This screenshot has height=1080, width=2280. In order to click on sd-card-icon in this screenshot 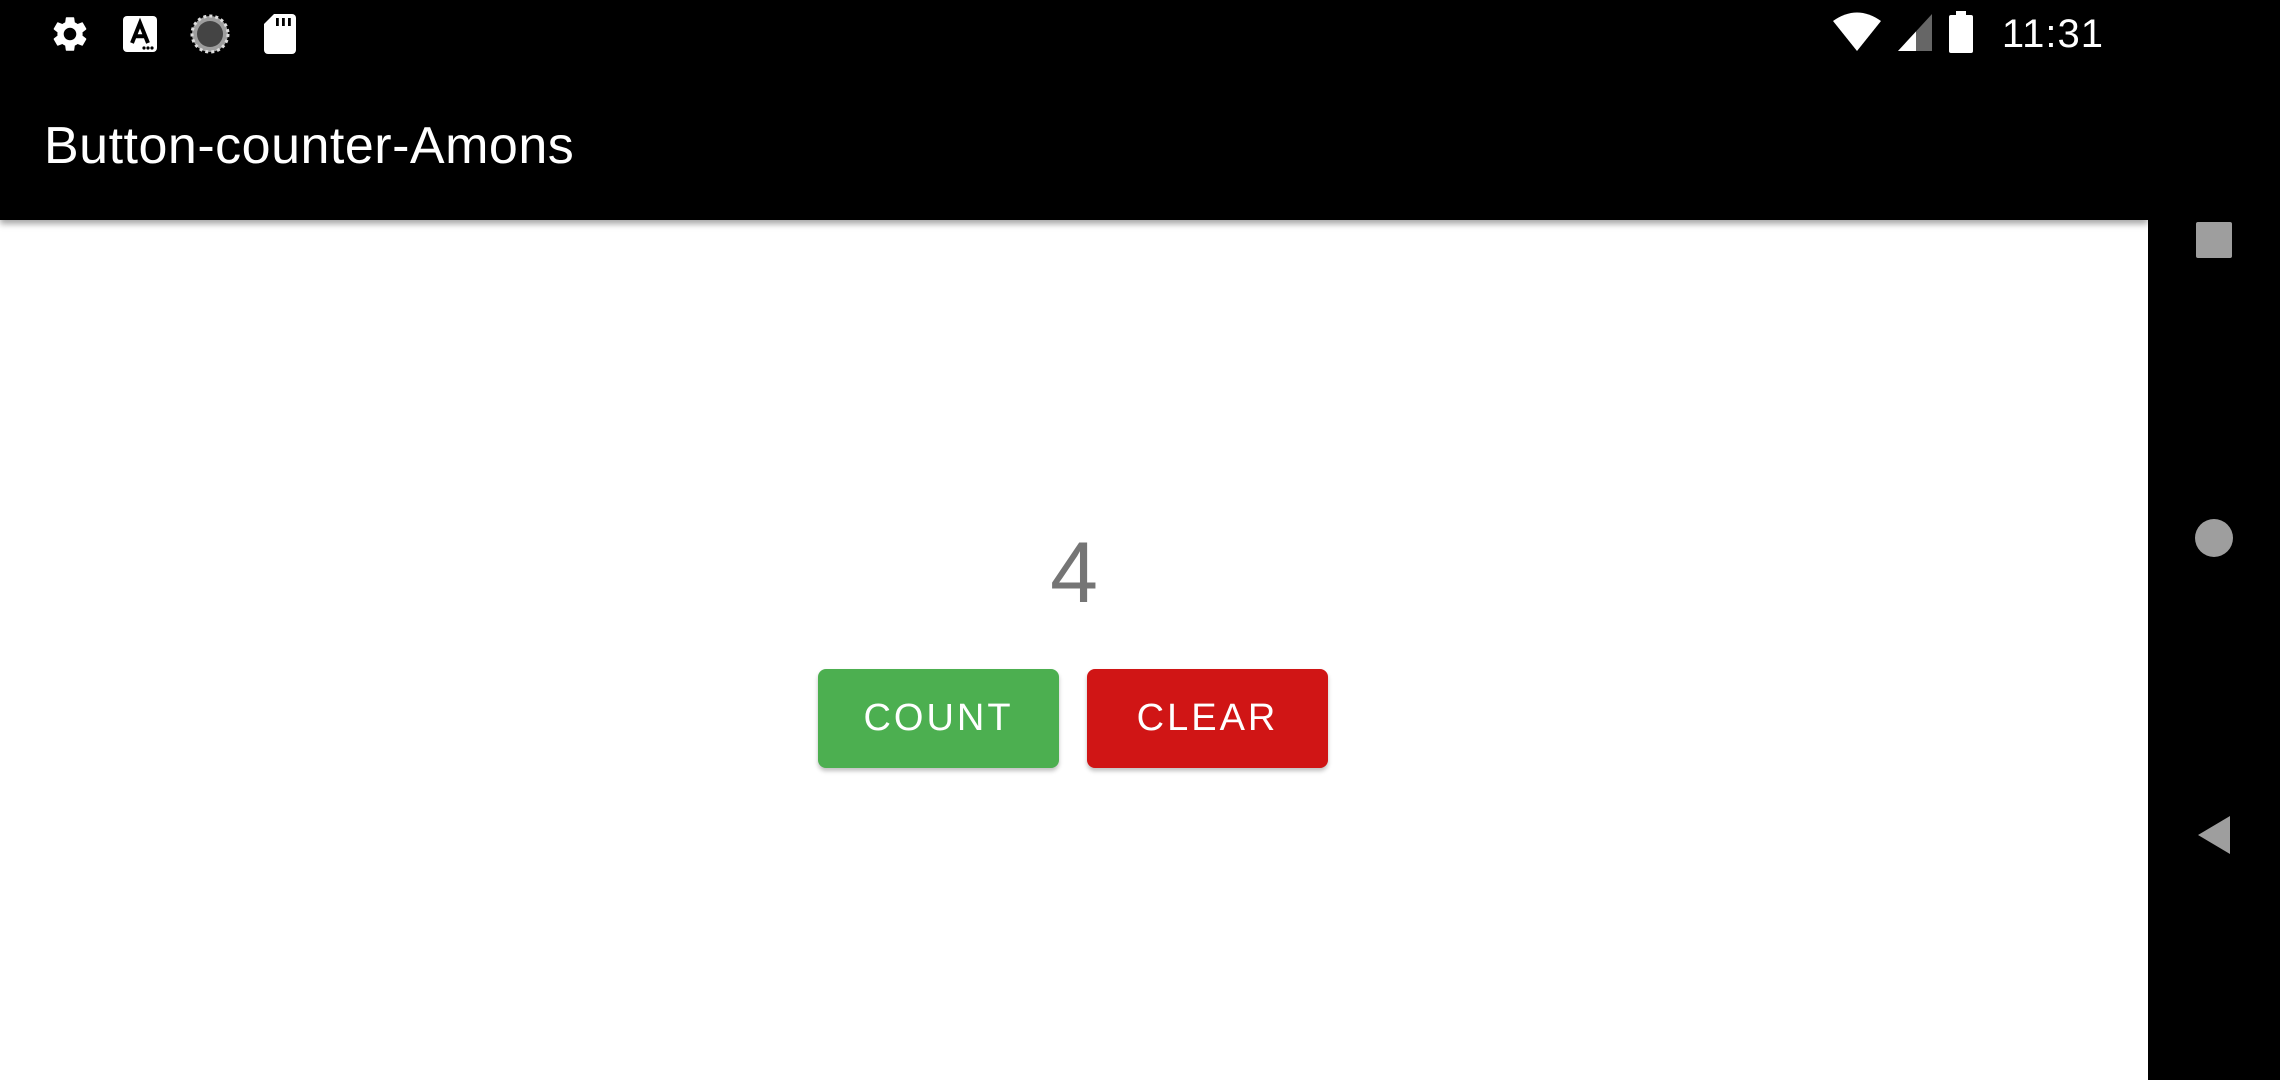, I will do `click(280, 34)`.